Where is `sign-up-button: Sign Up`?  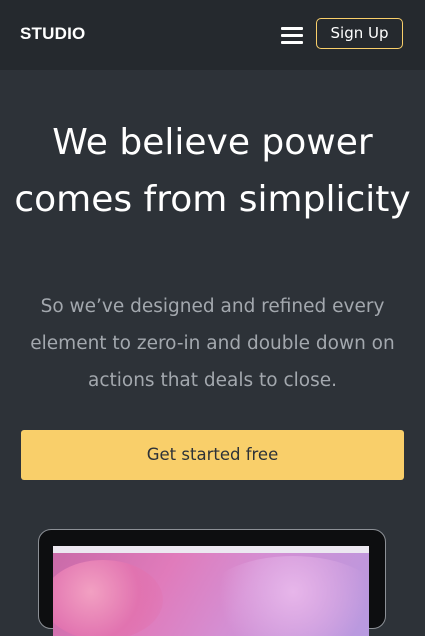
sign-up-button: Sign Up is located at coordinates (359, 33).